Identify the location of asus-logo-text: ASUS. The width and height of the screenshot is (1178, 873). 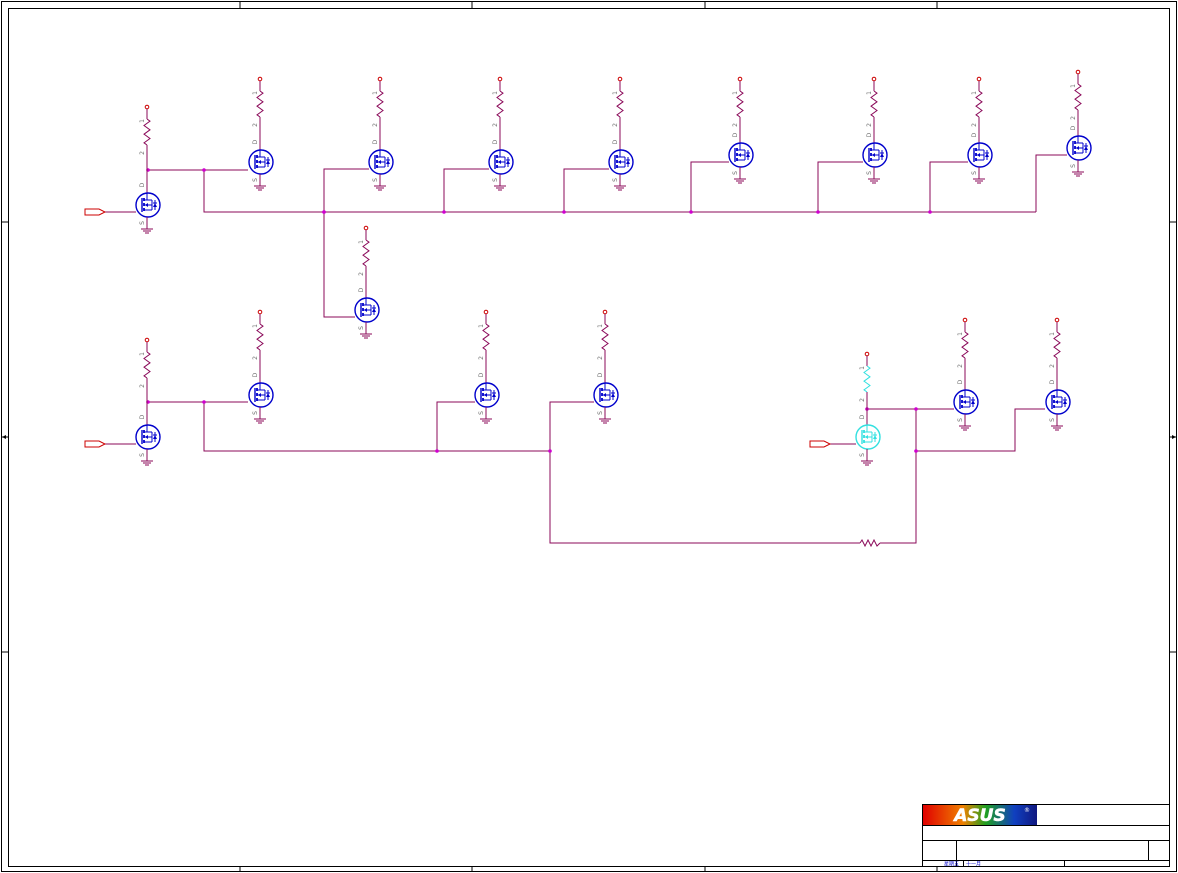
(978, 816).